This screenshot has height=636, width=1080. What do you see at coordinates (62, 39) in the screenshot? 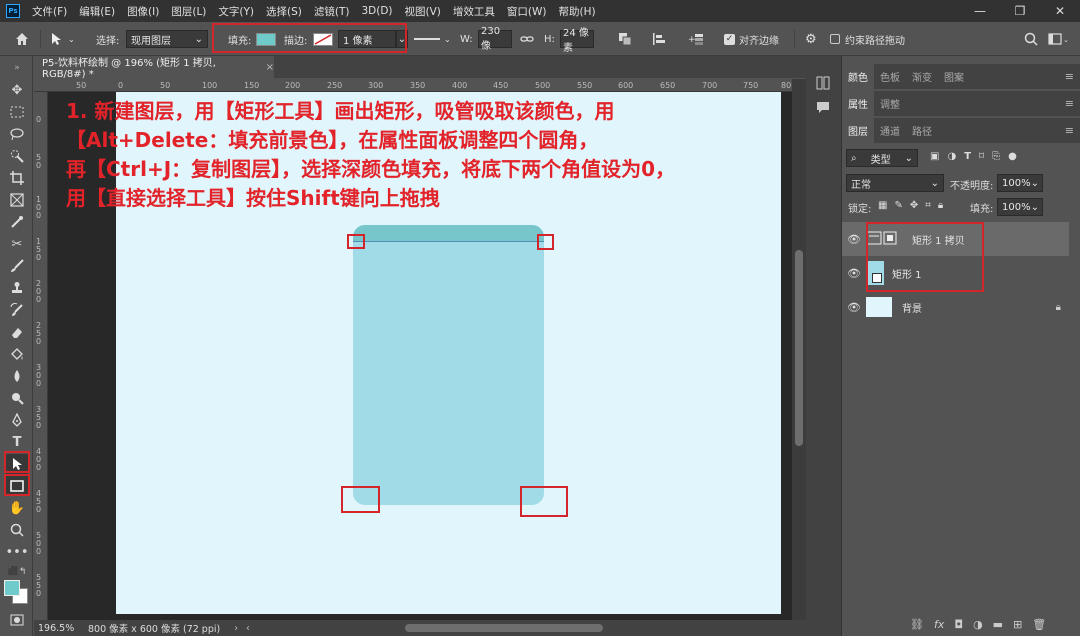
I see `tool-preset-picker: ⌄` at bounding box center [62, 39].